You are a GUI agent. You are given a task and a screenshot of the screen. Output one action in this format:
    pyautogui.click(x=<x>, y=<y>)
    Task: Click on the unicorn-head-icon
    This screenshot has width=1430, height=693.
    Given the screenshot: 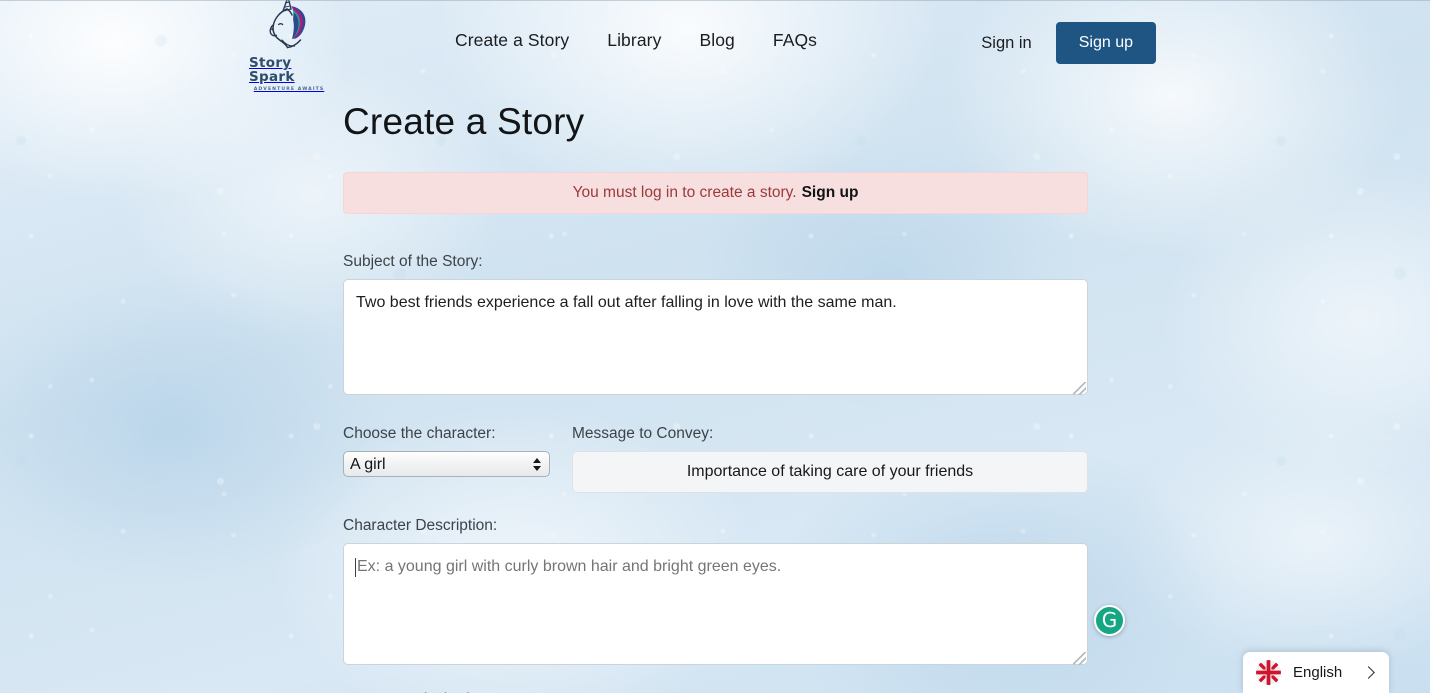 What is the action you would take?
    pyautogui.click(x=289, y=28)
    